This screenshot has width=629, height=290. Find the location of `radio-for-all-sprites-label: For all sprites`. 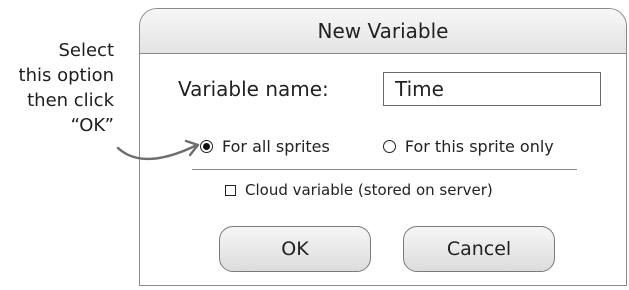

radio-for-all-sprites-label: For all sprites is located at coordinates (276, 146).